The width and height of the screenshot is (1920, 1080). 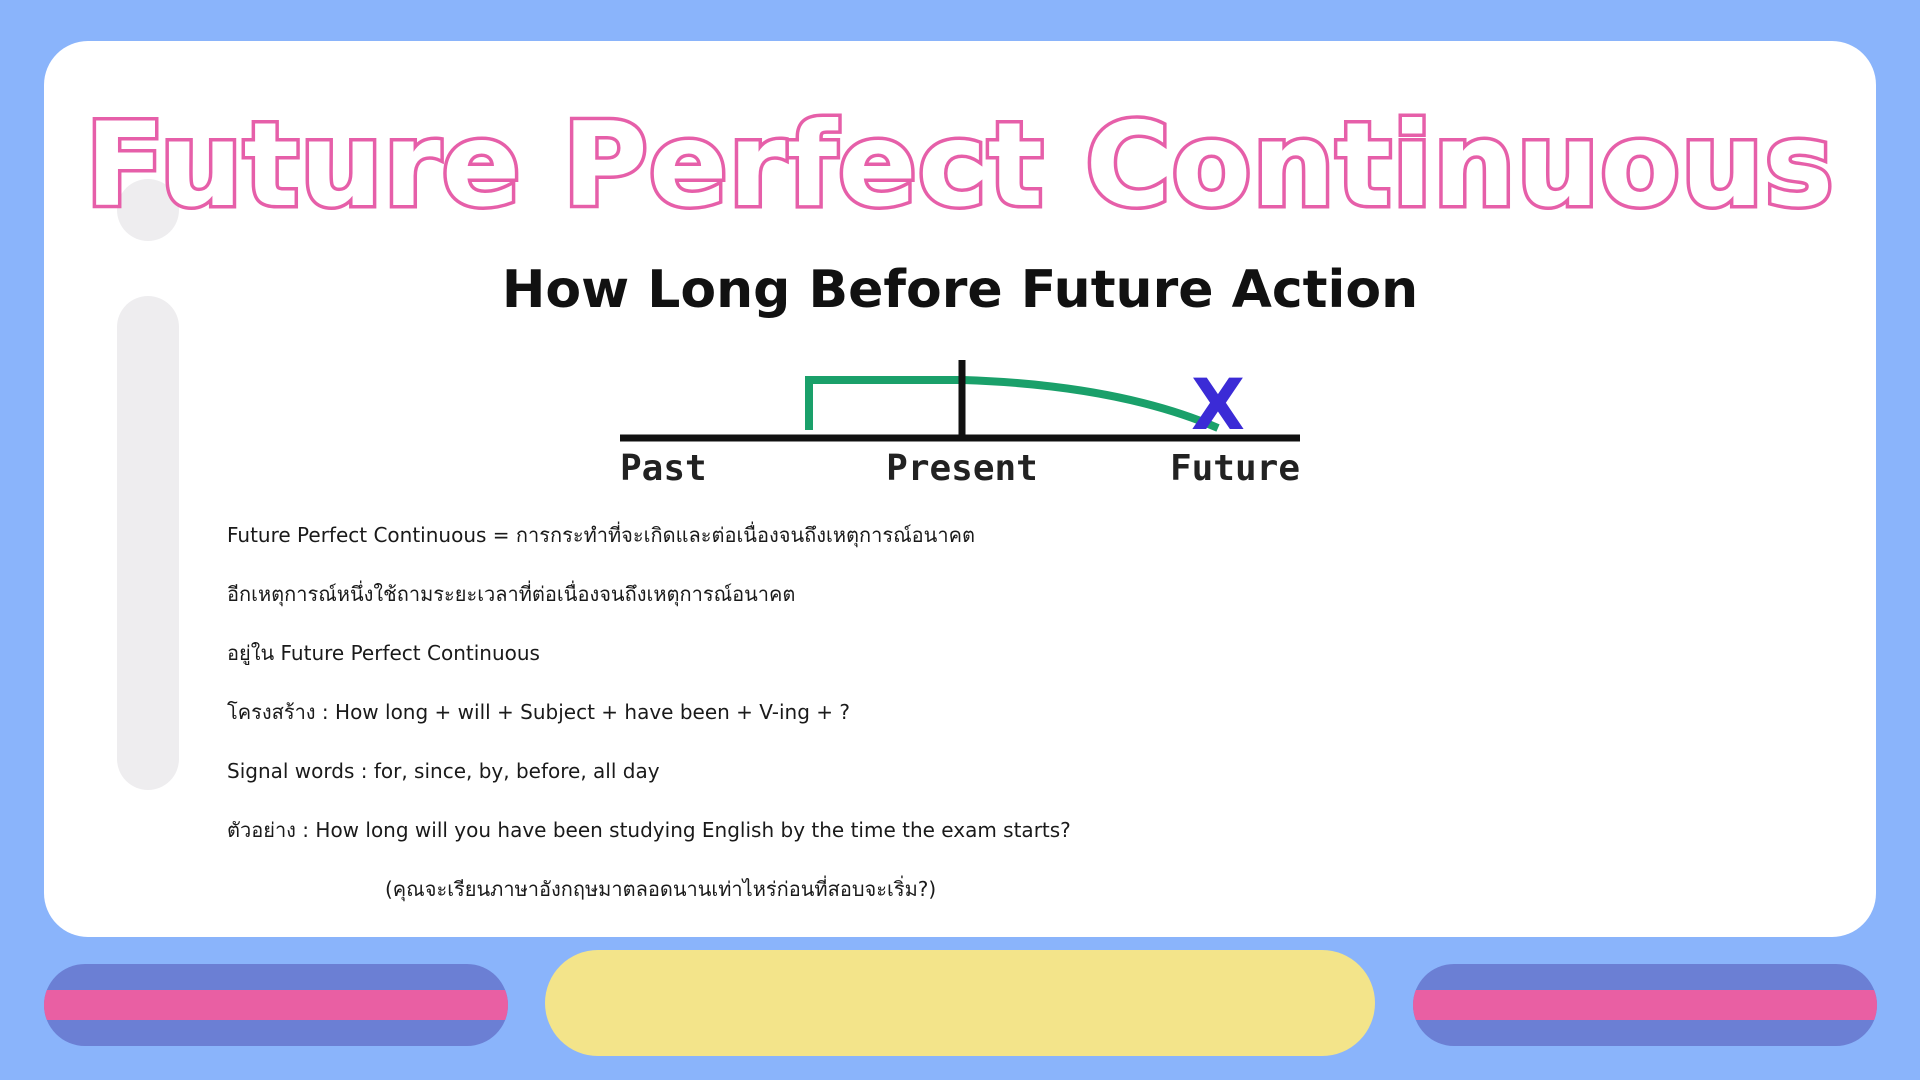 I want to click on label-future: Future, so click(x=1235, y=468).